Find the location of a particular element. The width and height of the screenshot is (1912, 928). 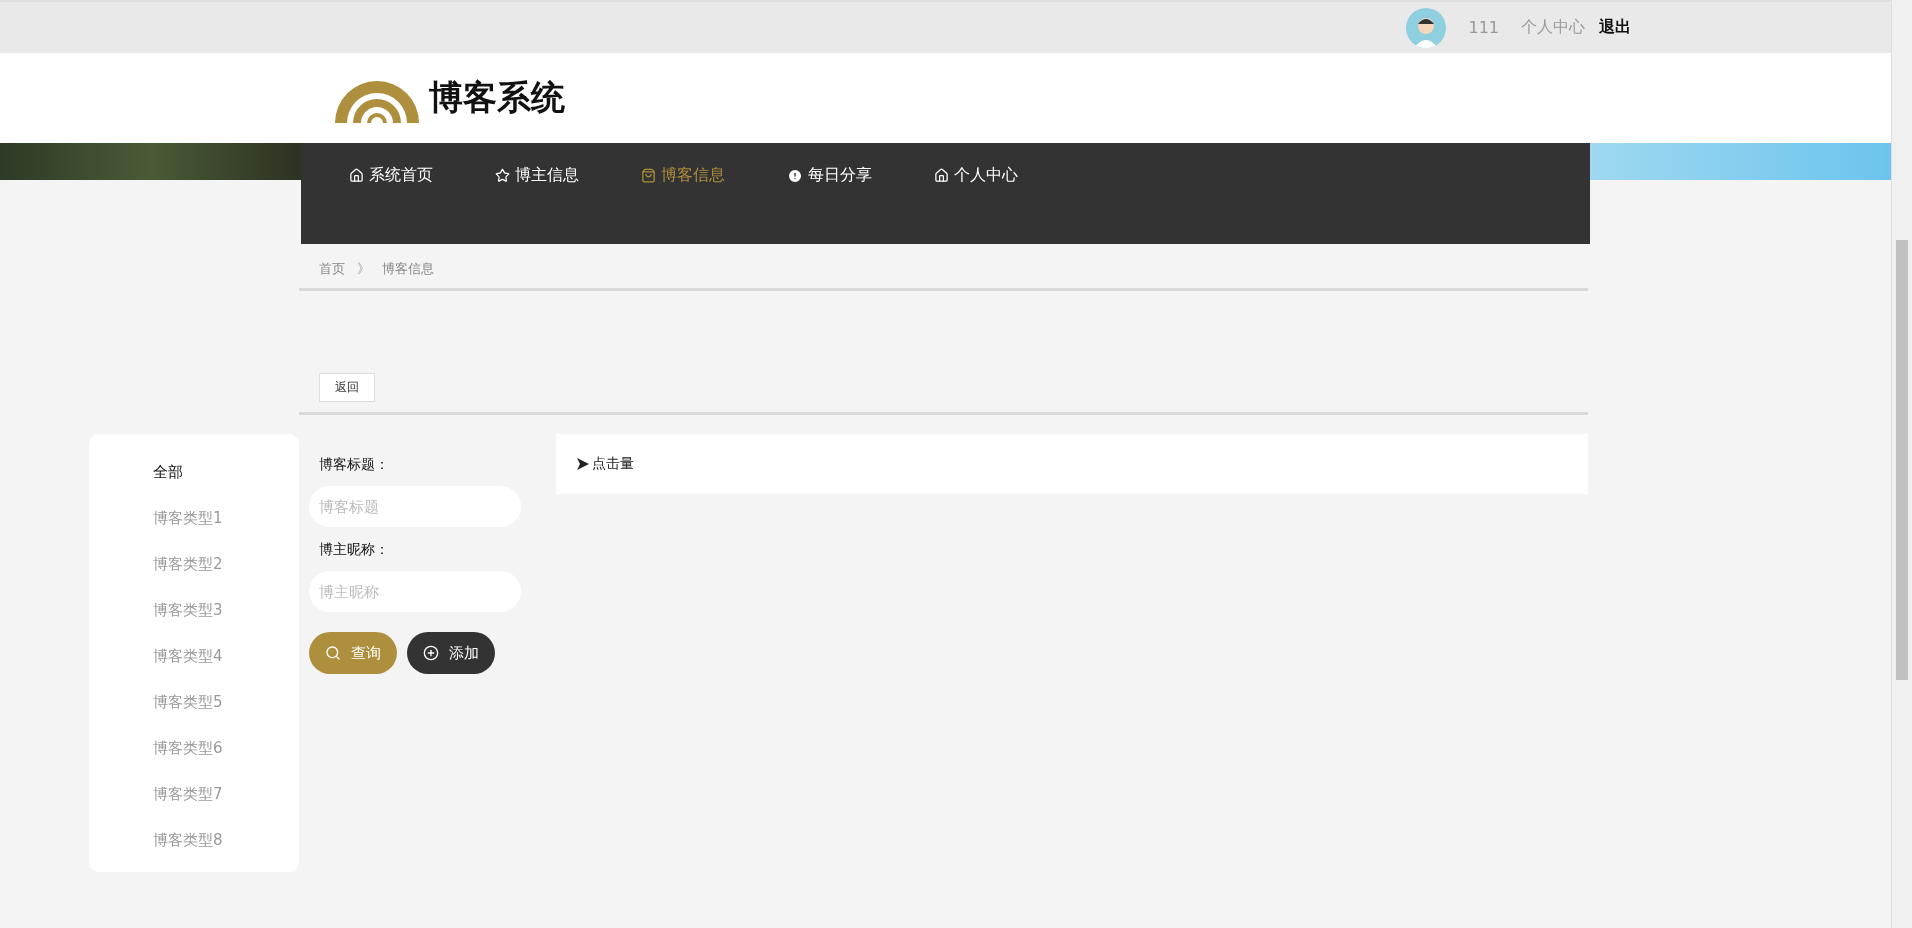

category-item: 博客类型4 is located at coordinates (194, 657).